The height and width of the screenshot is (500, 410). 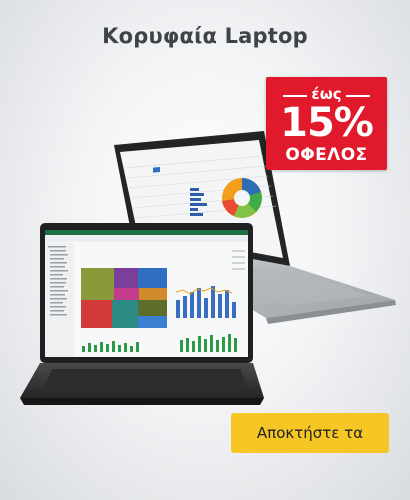 I want to click on discount-badge: έως 15% ΟΦΕΛΟΣ, so click(x=326, y=123).